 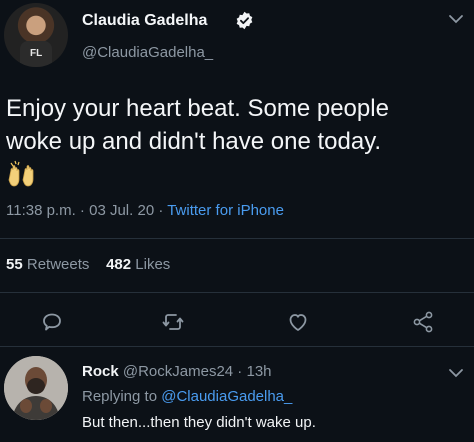 I want to click on author-handle: @ClaudiaGadelha_, so click(x=147, y=52).